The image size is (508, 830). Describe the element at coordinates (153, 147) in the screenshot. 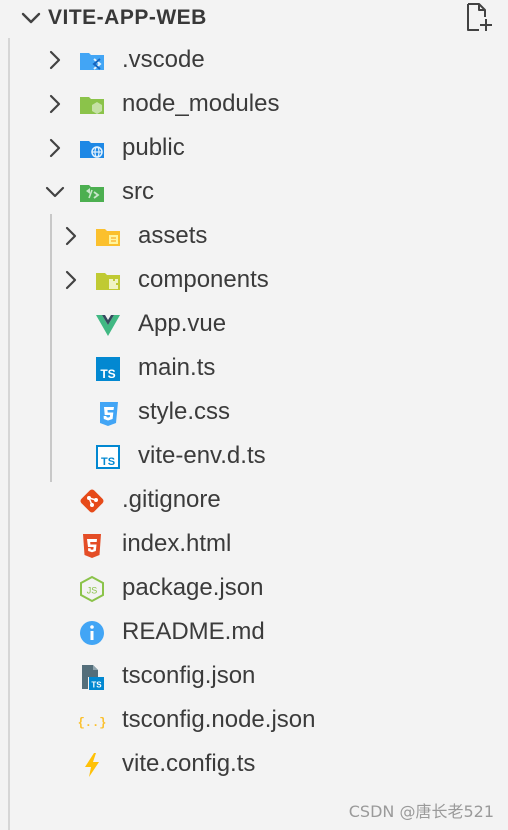

I see `tree-item-label: public` at that location.